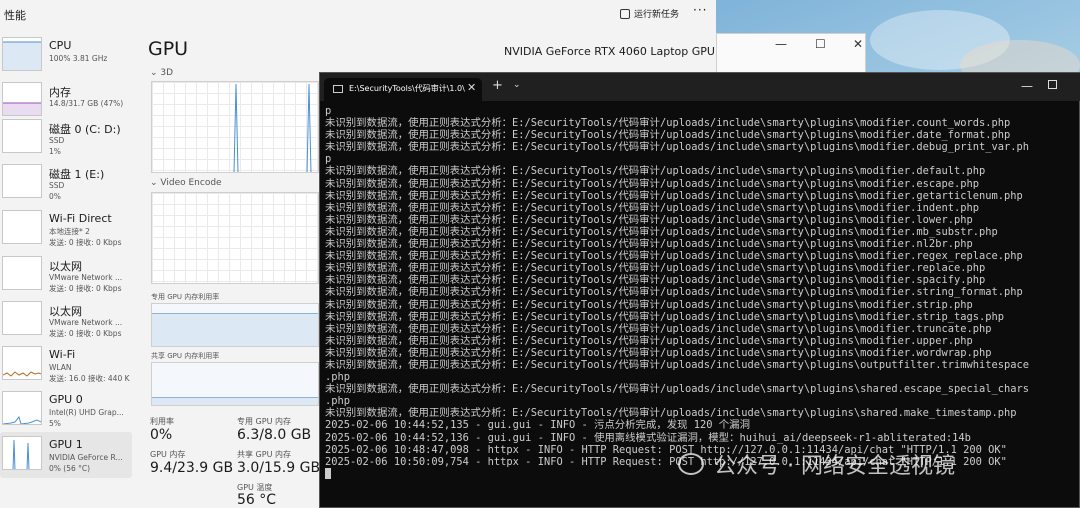 This screenshot has width=1080, height=508. Describe the element at coordinates (235, 329) in the screenshot. I see `dedicated-memory-fill` at that location.